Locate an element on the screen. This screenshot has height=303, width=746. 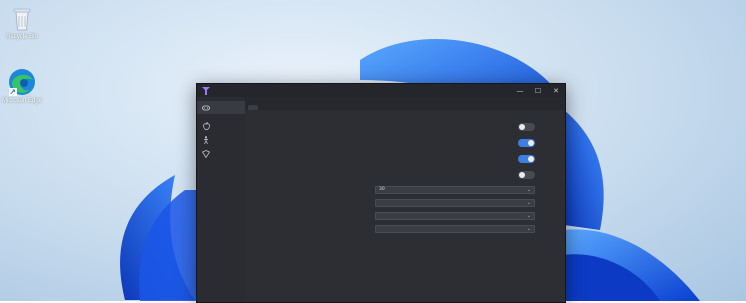
title-bar: — ☐ ✕ is located at coordinates (381, 90).